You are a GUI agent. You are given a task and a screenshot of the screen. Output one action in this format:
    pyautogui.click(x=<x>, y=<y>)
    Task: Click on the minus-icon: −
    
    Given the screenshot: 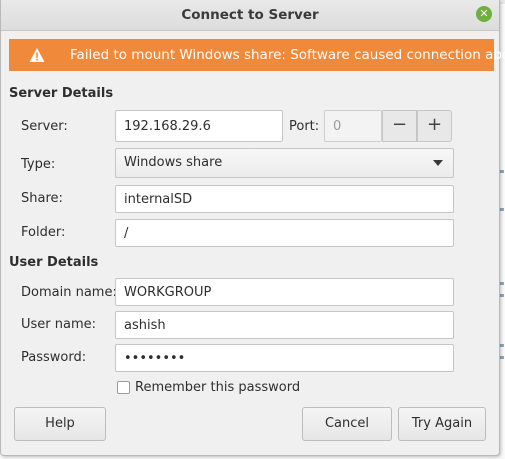 What is the action you would take?
    pyautogui.click(x=399, y=124)
    